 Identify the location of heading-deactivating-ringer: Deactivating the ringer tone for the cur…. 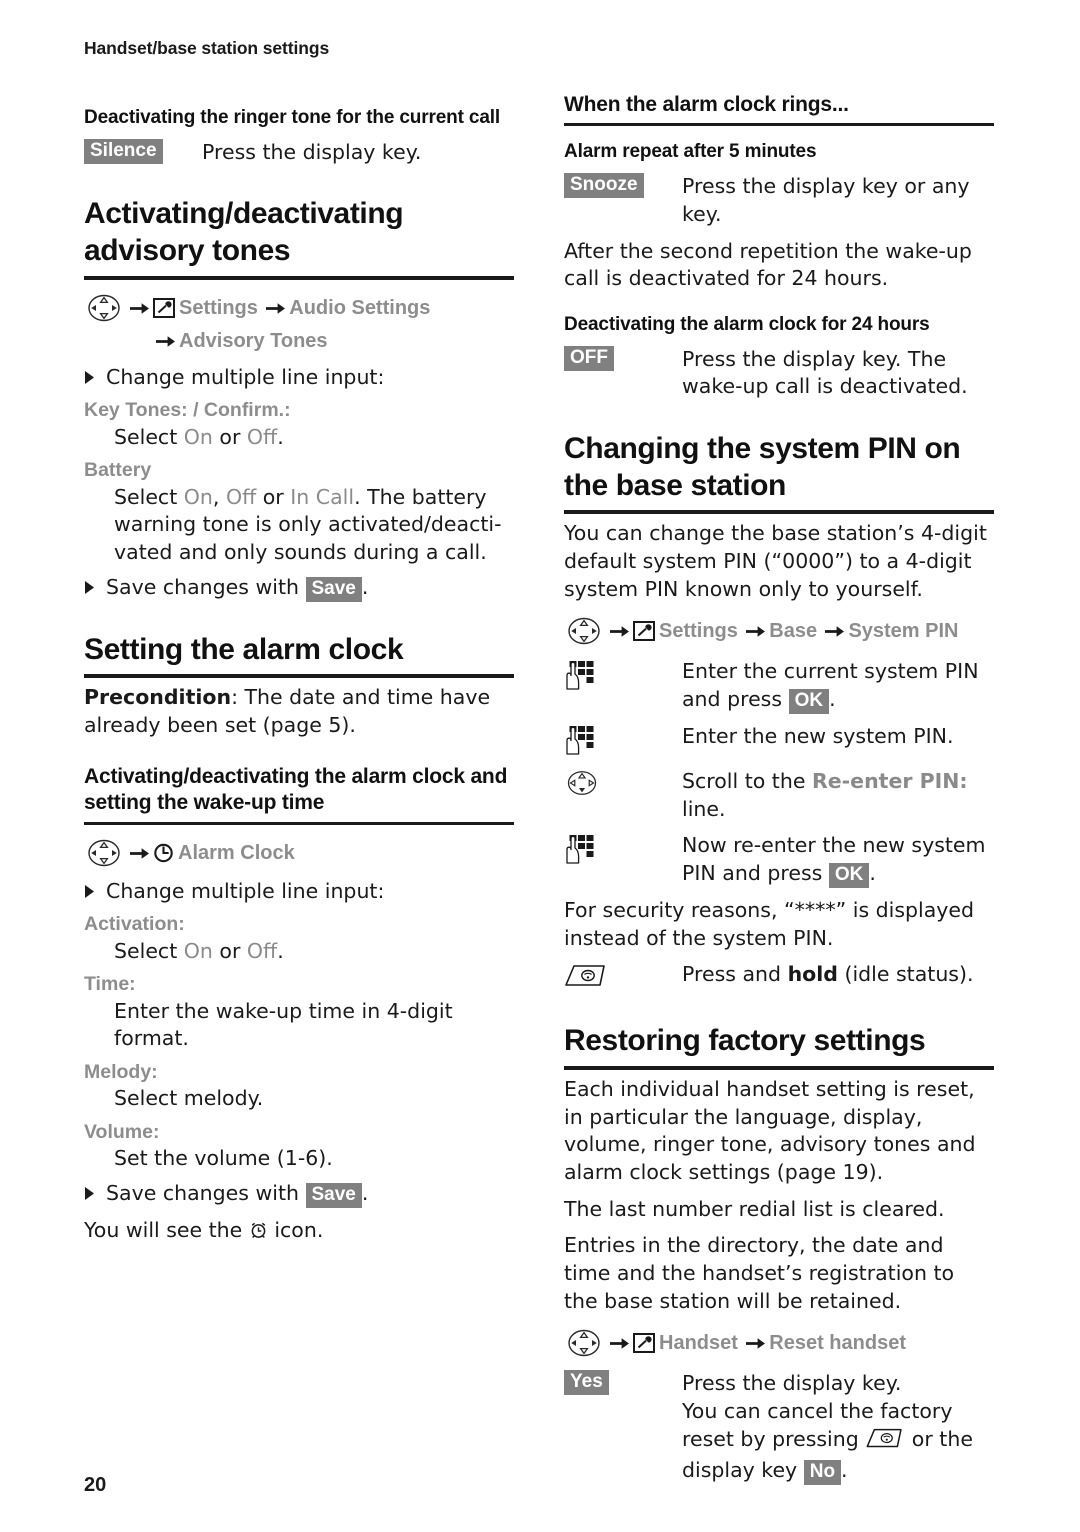
(292, 117).